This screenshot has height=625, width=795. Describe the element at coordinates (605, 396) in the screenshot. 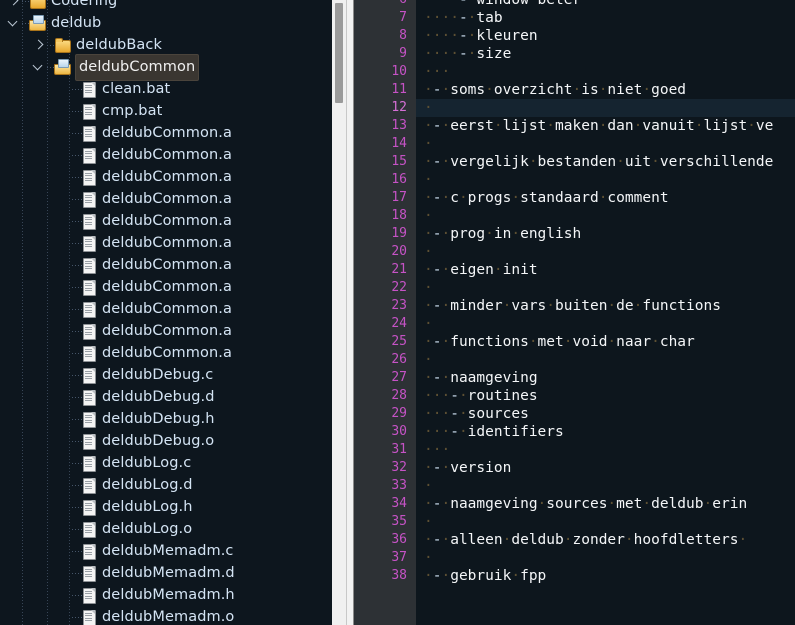

I see `code-line: ···-·routines` at that location.